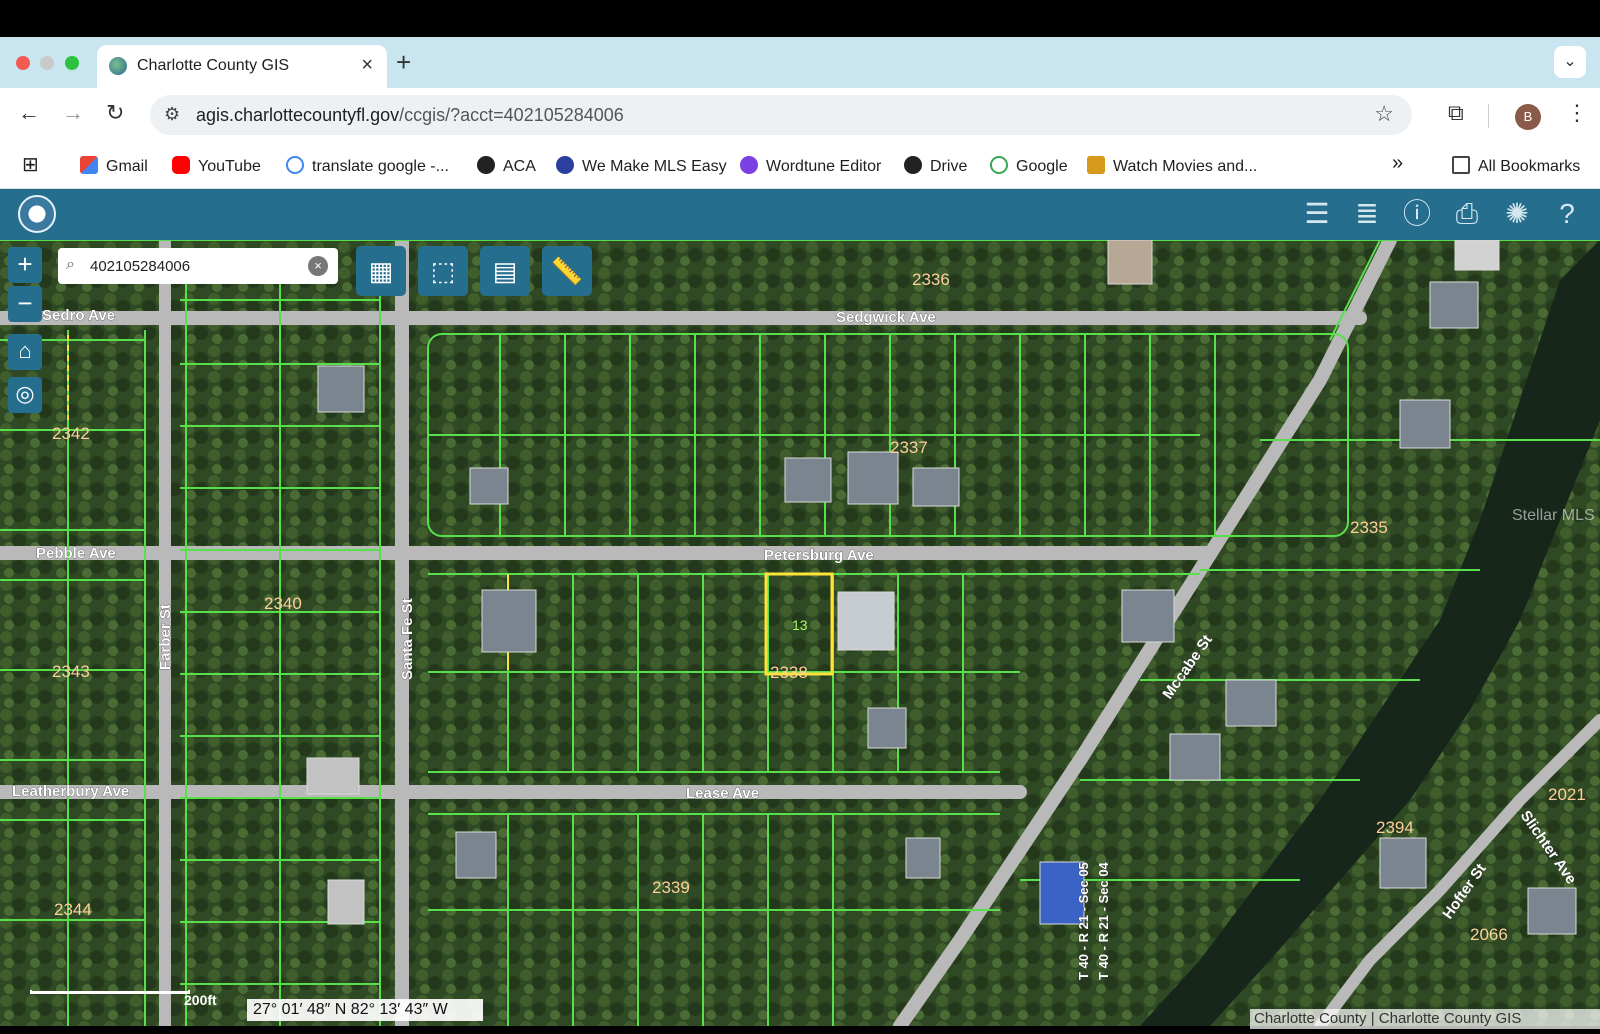 The image size is (1600, 1034). What do you see at coordinates (800, 214) in the screenshot?
I see `gis-app-bar: ☰ ≣ ⓘ ⎙ ✺ ?` at bounding box center [800, 214].